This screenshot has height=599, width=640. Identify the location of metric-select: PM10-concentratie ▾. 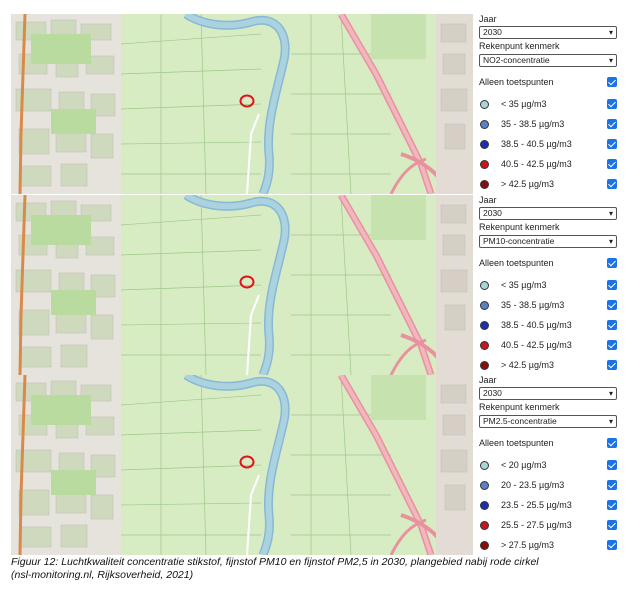
(548, 241).